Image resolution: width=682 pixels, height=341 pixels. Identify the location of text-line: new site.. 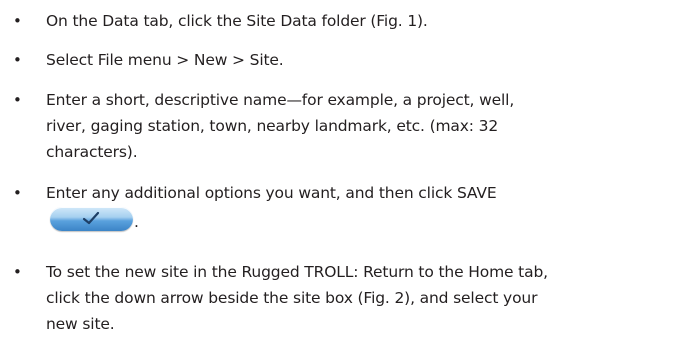
(80, 324).